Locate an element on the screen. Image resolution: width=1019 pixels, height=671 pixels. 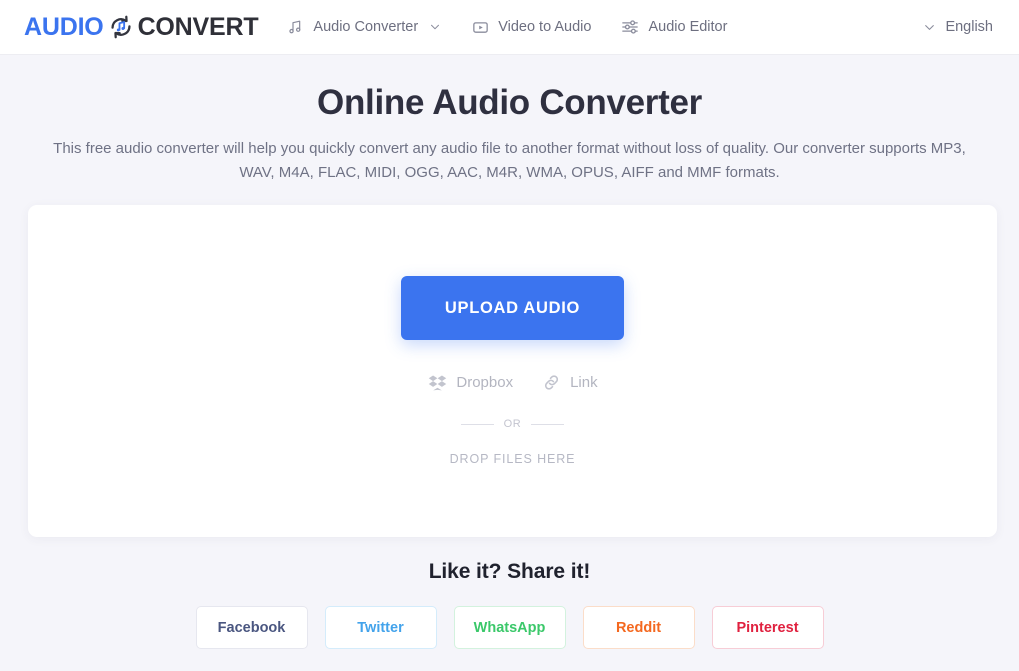
divider-line-right is located at coordinates (548, 424).